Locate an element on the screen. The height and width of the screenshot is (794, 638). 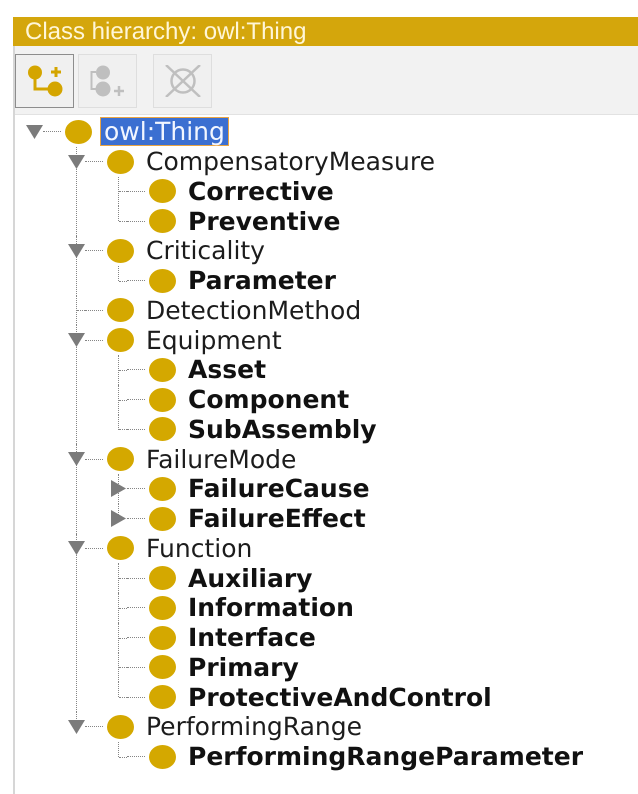
tree-item: DetectionMethod is located at coordinates (254, 310).